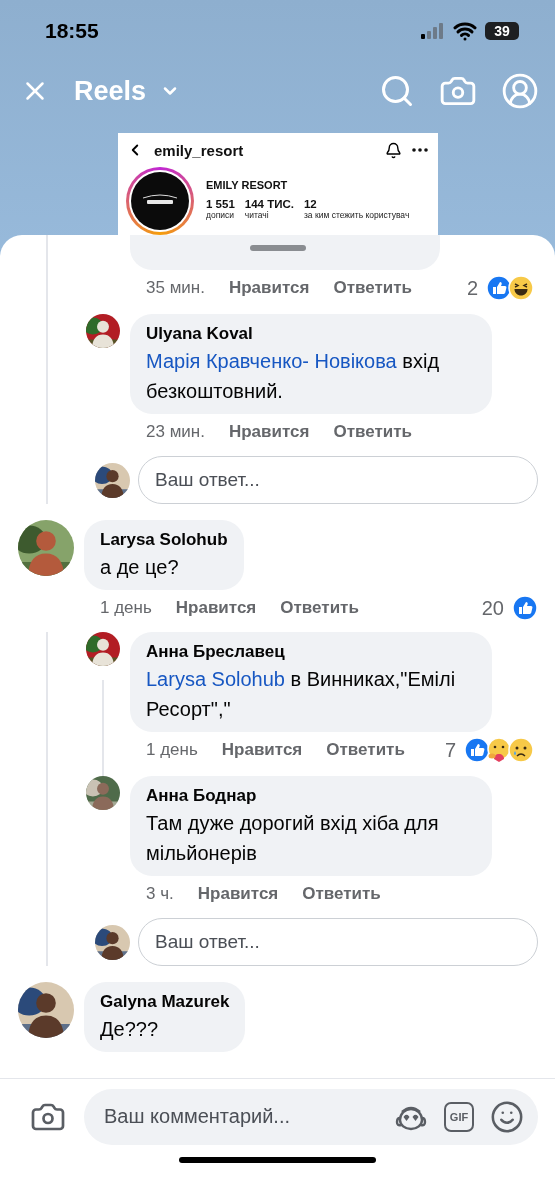 Image resolution: width=555 pixels, height=1200 pixels. I want to click on profile-name: EMILY RESORT, so click(247, 185).